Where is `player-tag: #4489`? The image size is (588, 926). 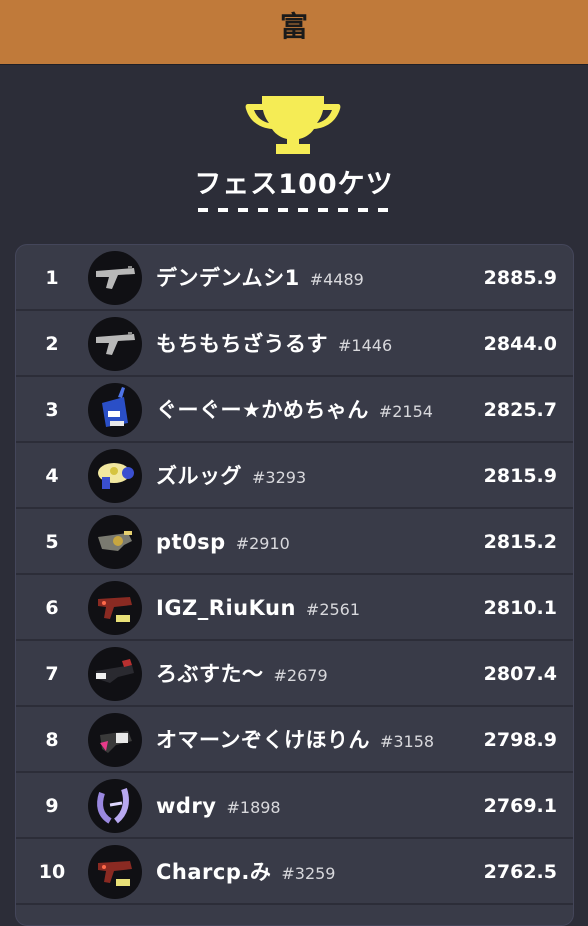
player-tag: #4489 is located at coordinates (336, 279).